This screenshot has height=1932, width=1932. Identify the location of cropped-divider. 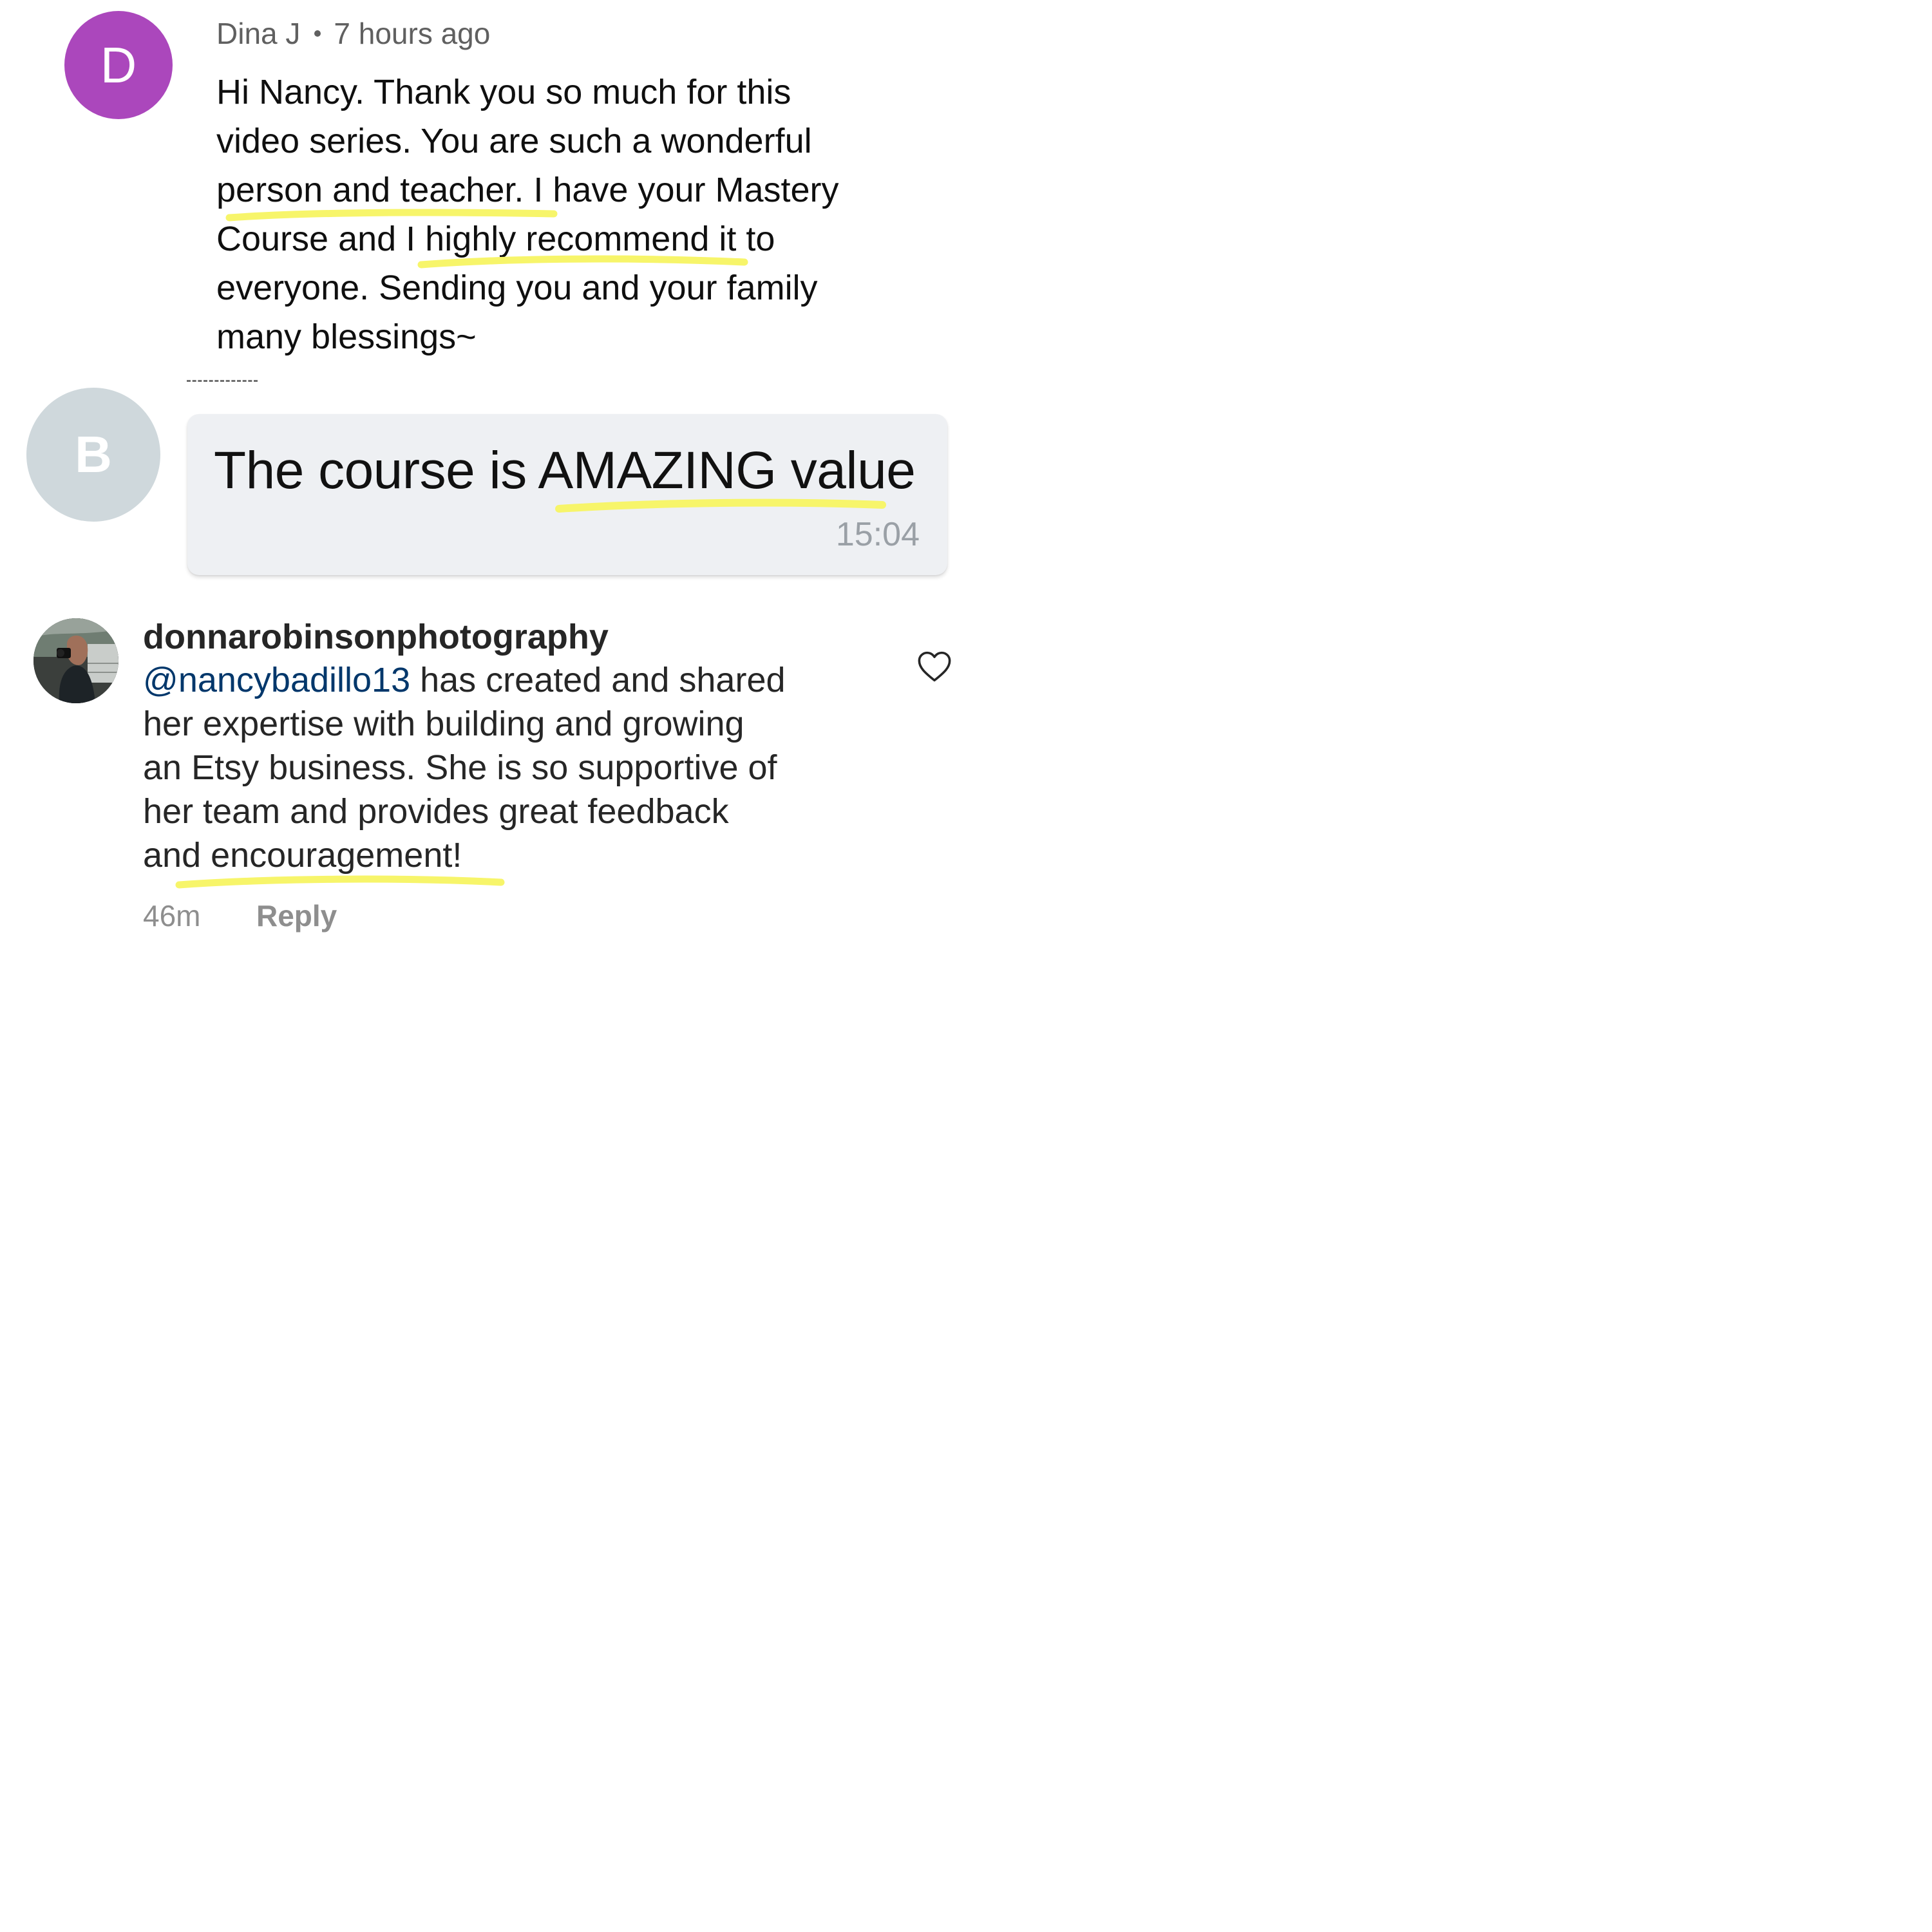
(223, 382).